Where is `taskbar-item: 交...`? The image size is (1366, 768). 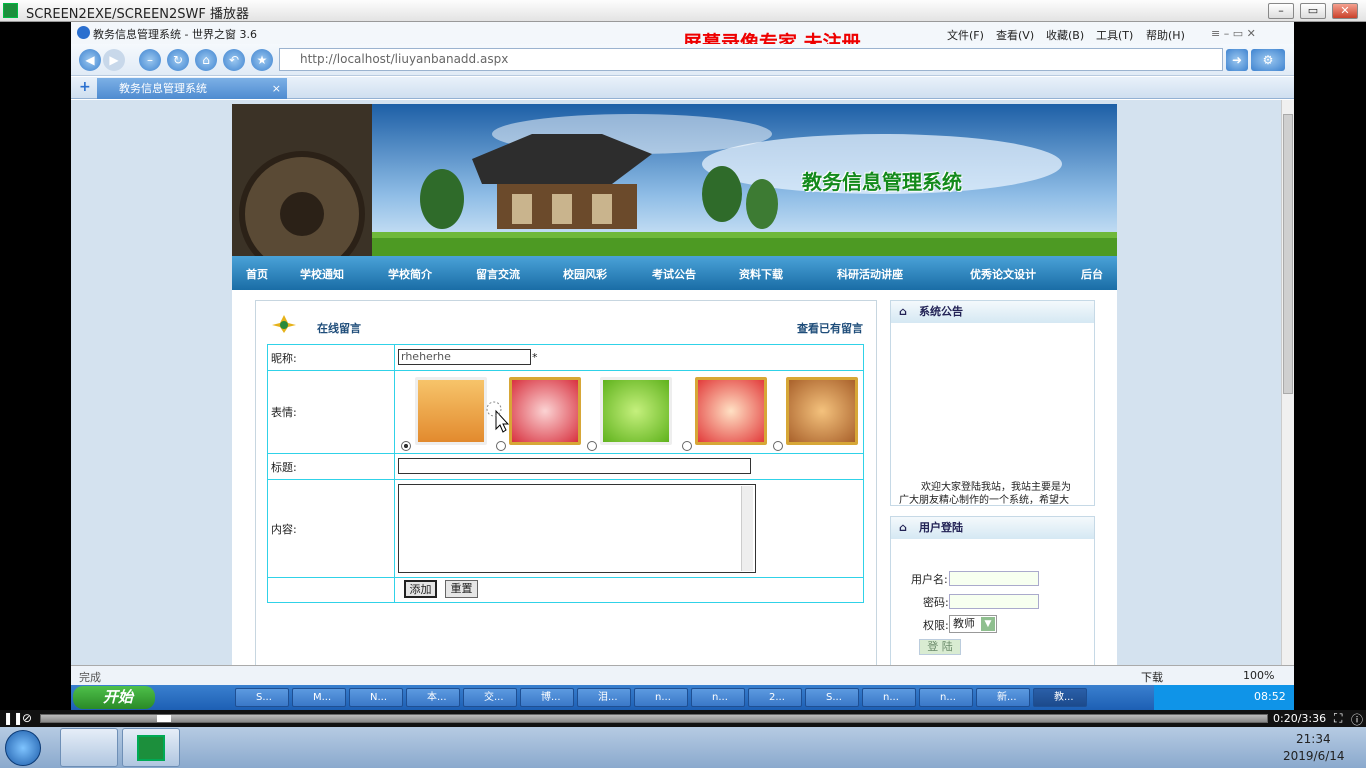 taskbar-item: 交... is located at coordinates (490, 697).